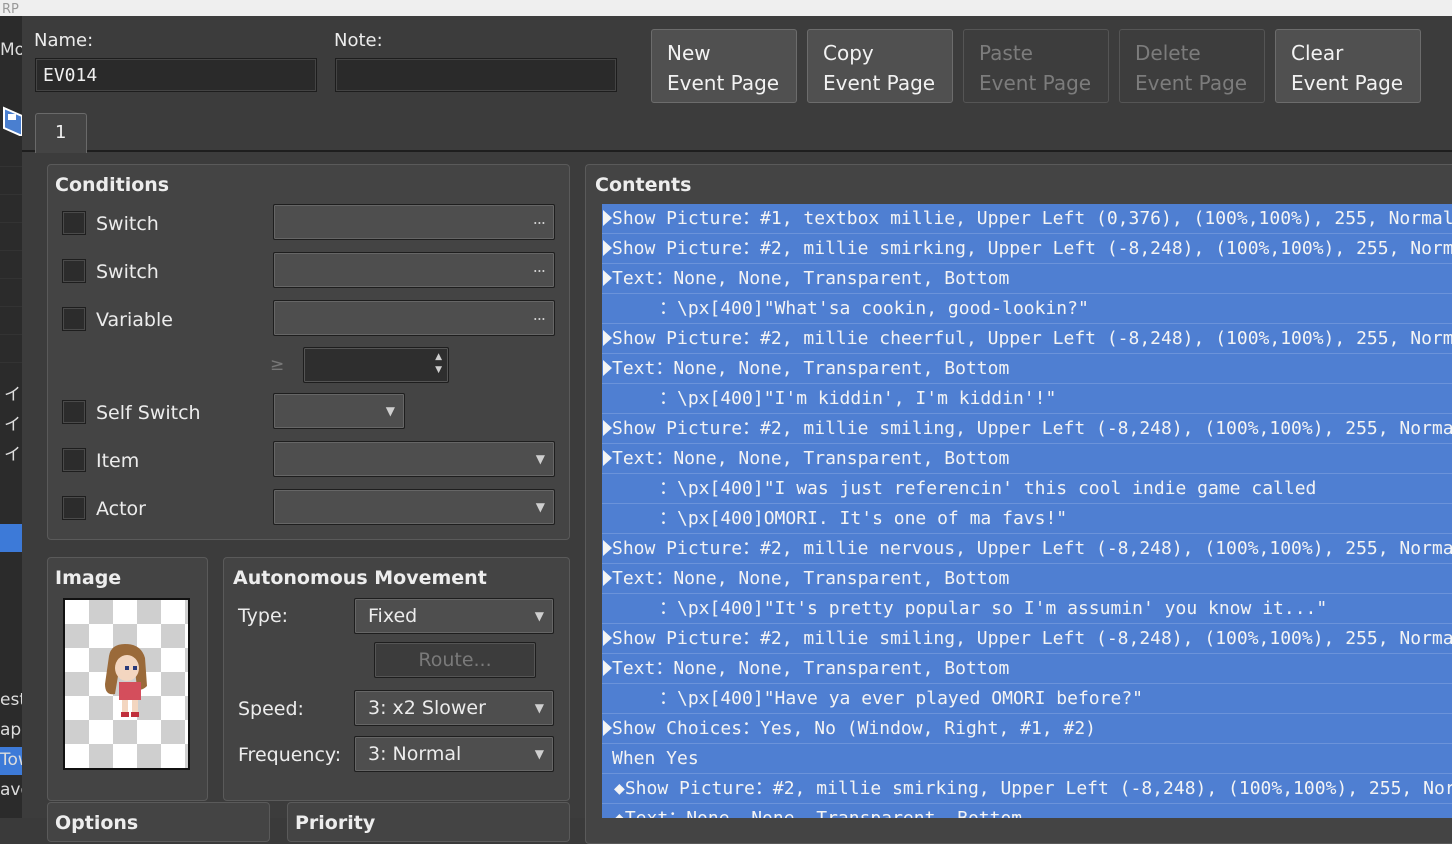 The image size is (1452, 844). I want to click on copy-event-page-button: Copy Event Page, so click(880, 66).